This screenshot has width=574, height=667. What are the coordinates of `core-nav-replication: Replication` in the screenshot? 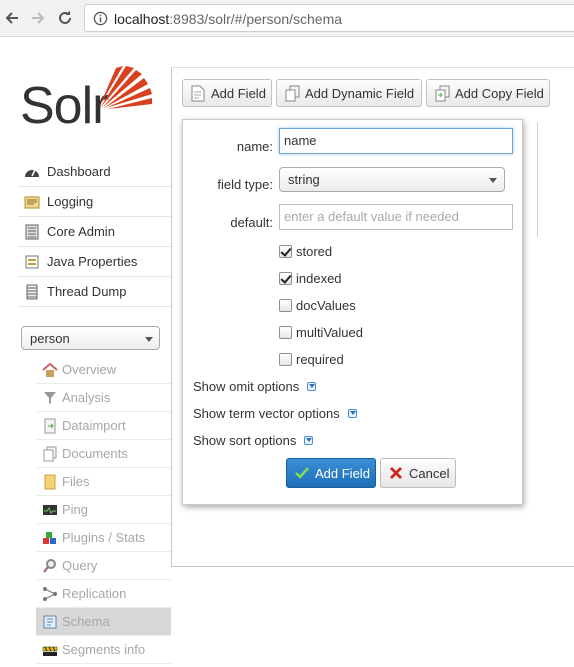 It's located at (103, 594).